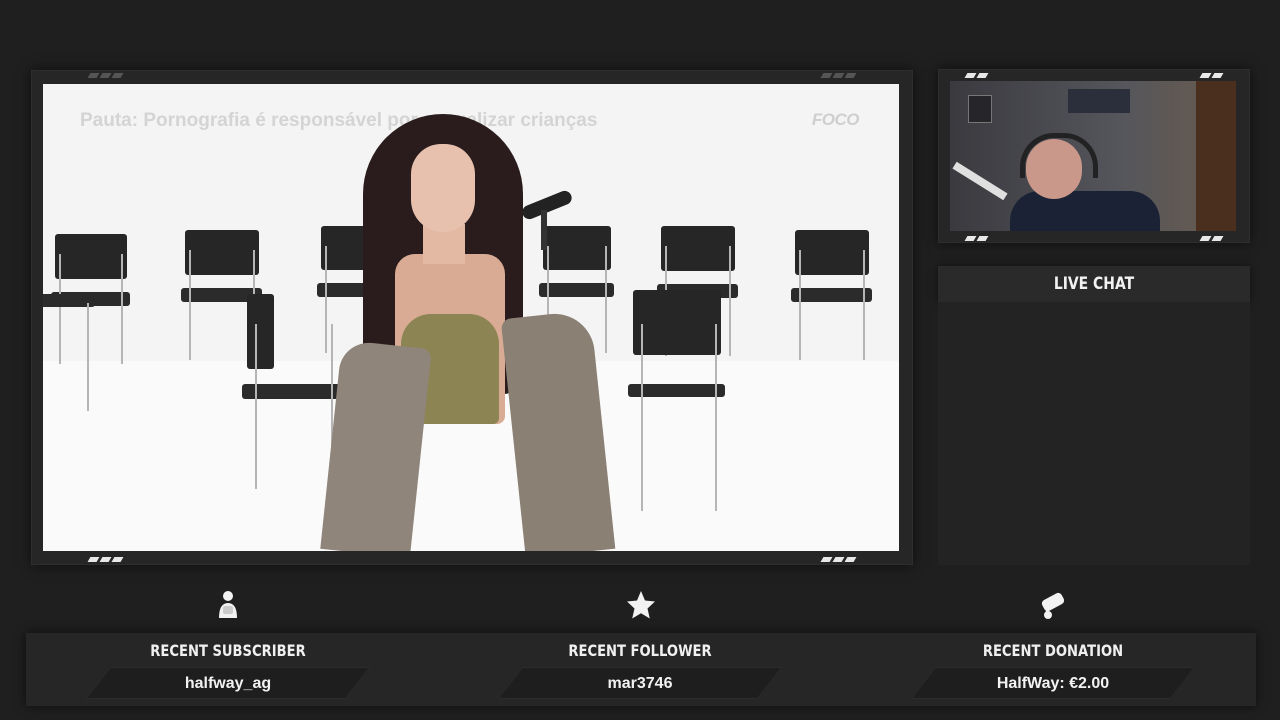  I want to click on recent-follower-value: mar3746, so click(640, 683).